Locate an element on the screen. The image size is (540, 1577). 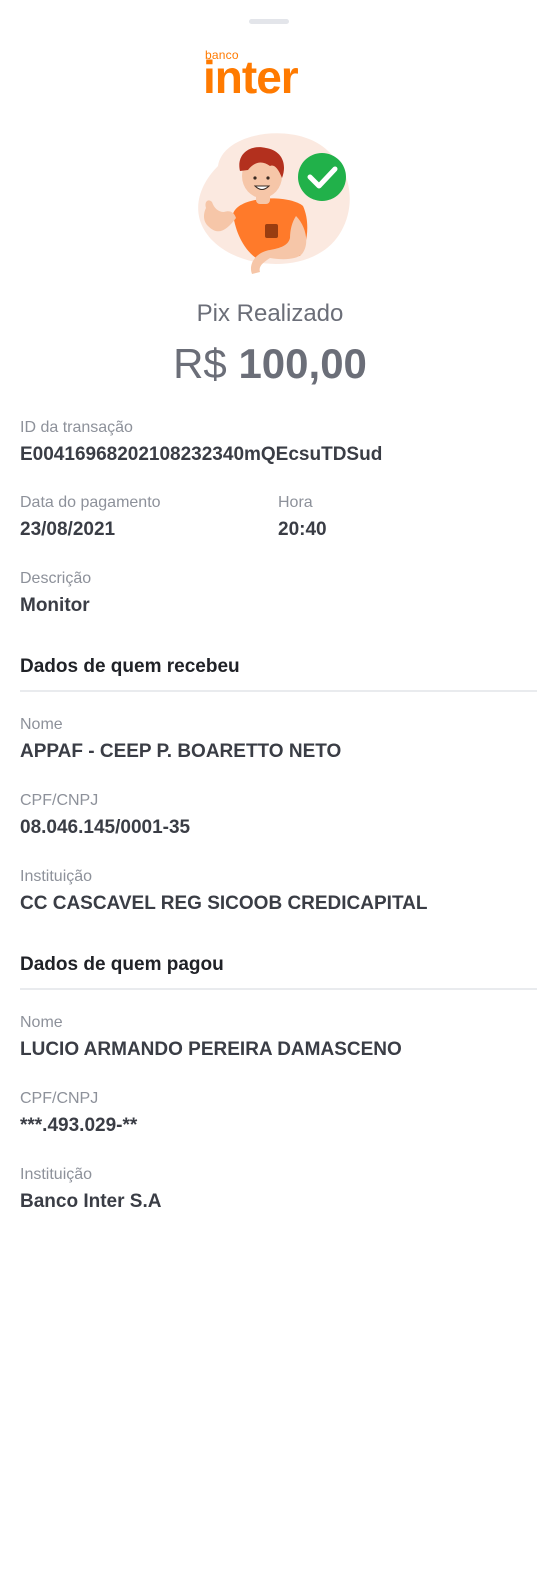
receiver-divider is located at coordinates (278, 691).